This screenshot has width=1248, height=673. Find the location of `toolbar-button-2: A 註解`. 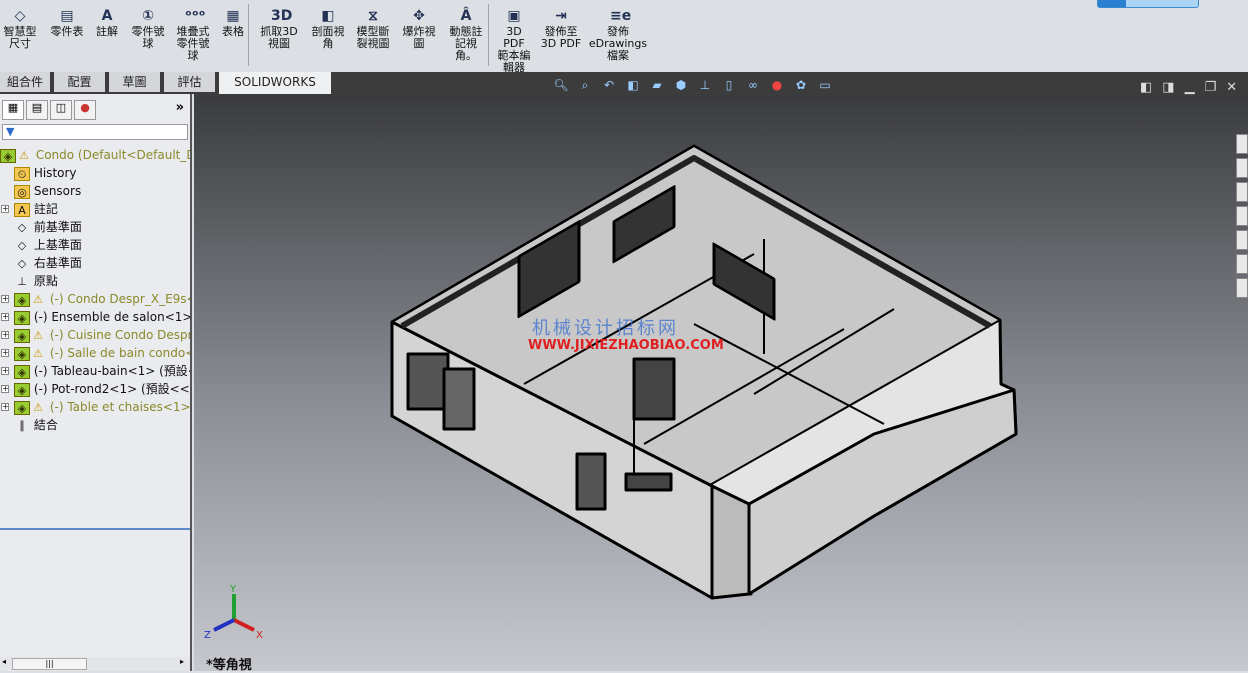

toolbar-button-2: A 註解 is located at coordinates (107, 23).